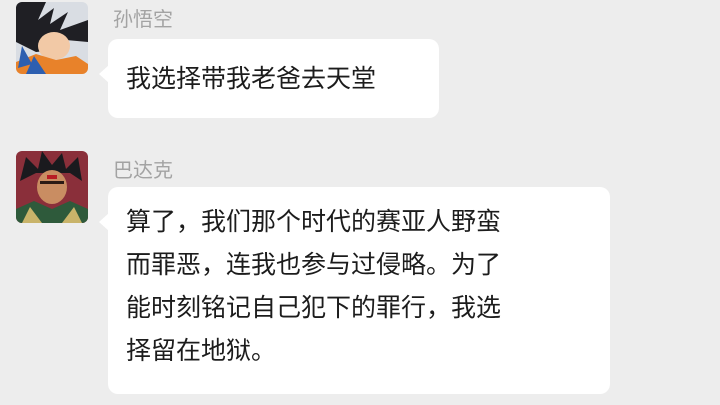 The width and height of the screenshot is (720, 405). Describe the element at coordinates (251, 78) in the screenshot. I see `message-text: 我选择带我老爸去天堂` at that location.